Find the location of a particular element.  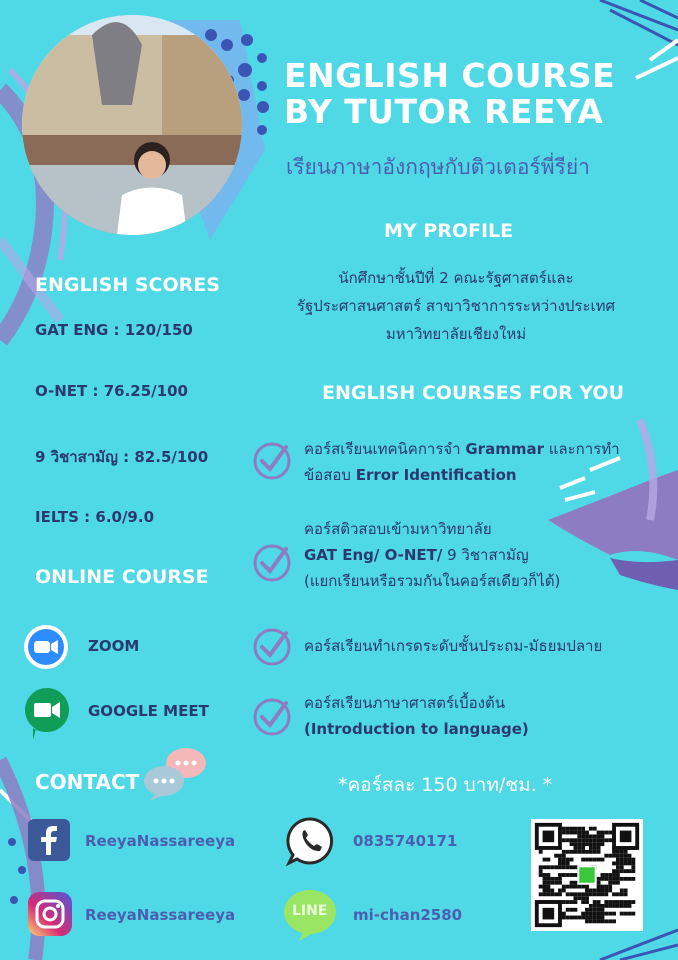

course-1-line2: ข้อสอบ is located at coordinates (330, 475).